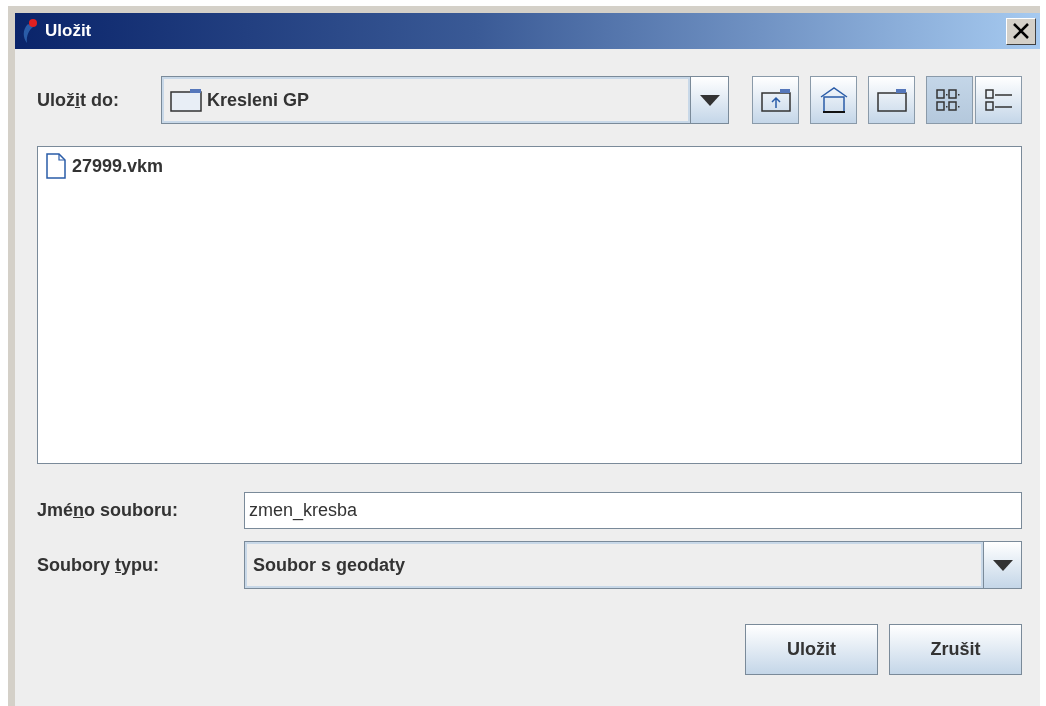 The width and height of the screenshot is (1046, 706). Describe the element at coordinates (56, 166) in the screenshot. I see `file-icon` at that location.